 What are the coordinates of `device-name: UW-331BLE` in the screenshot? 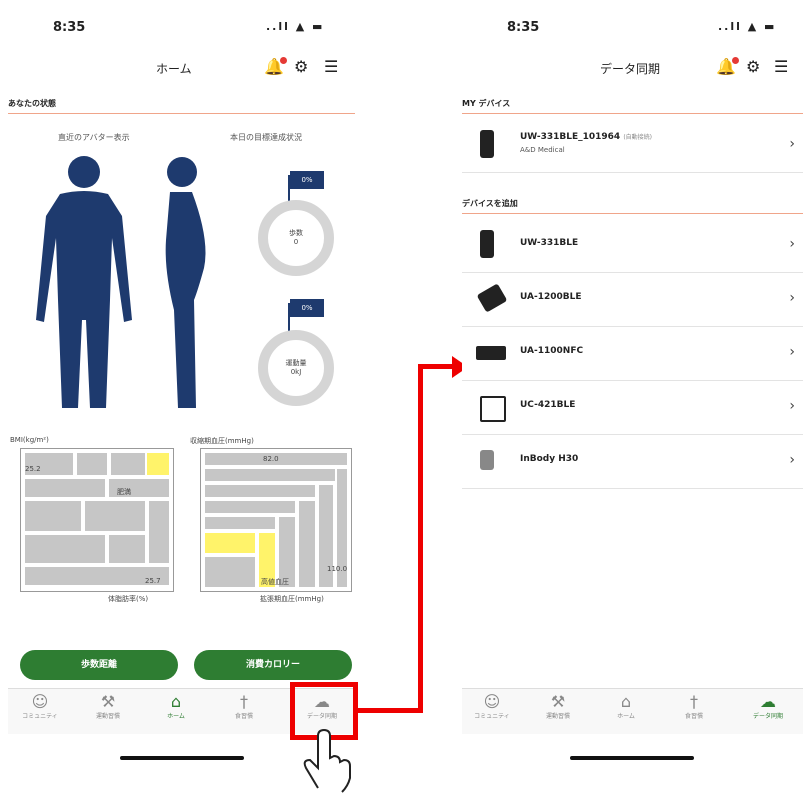 It's located at (549, 243).